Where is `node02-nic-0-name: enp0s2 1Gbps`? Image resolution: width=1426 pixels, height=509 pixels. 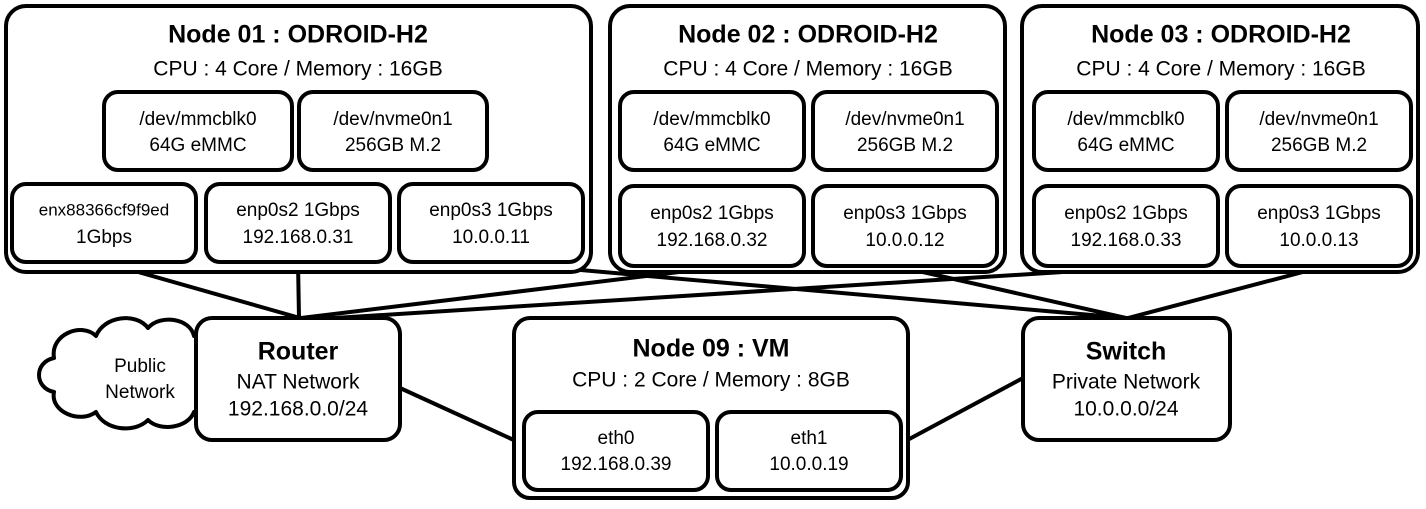 node02-nic-0-name: enp0s2 1Gbps is located at coordinates (712, 213).